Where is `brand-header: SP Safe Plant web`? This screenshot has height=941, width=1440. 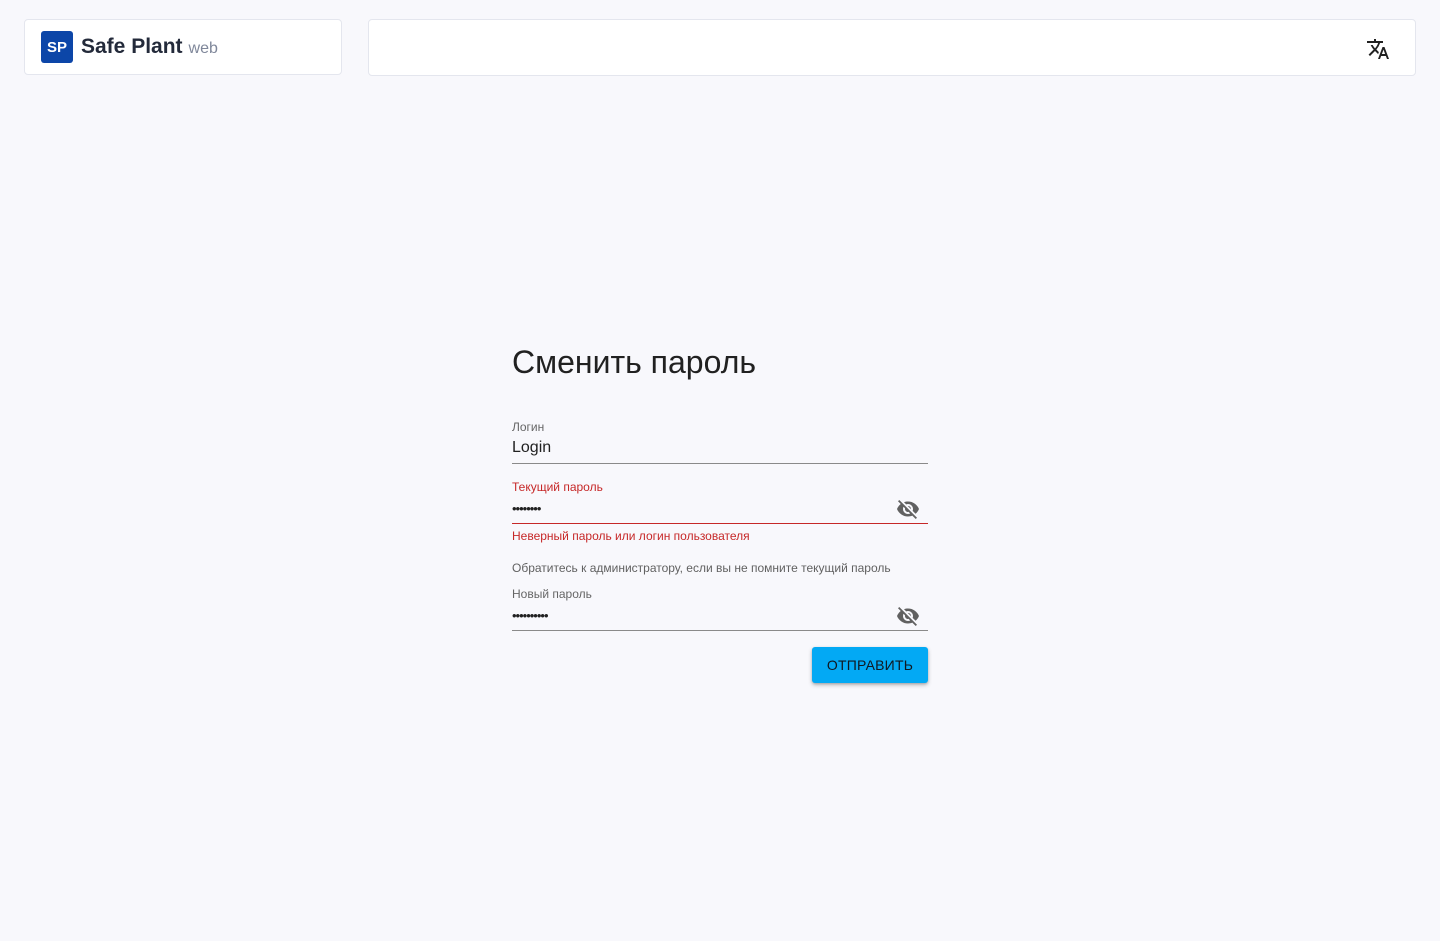
brand-header: SP Safe Plant web is located at coordinates (183, 47).